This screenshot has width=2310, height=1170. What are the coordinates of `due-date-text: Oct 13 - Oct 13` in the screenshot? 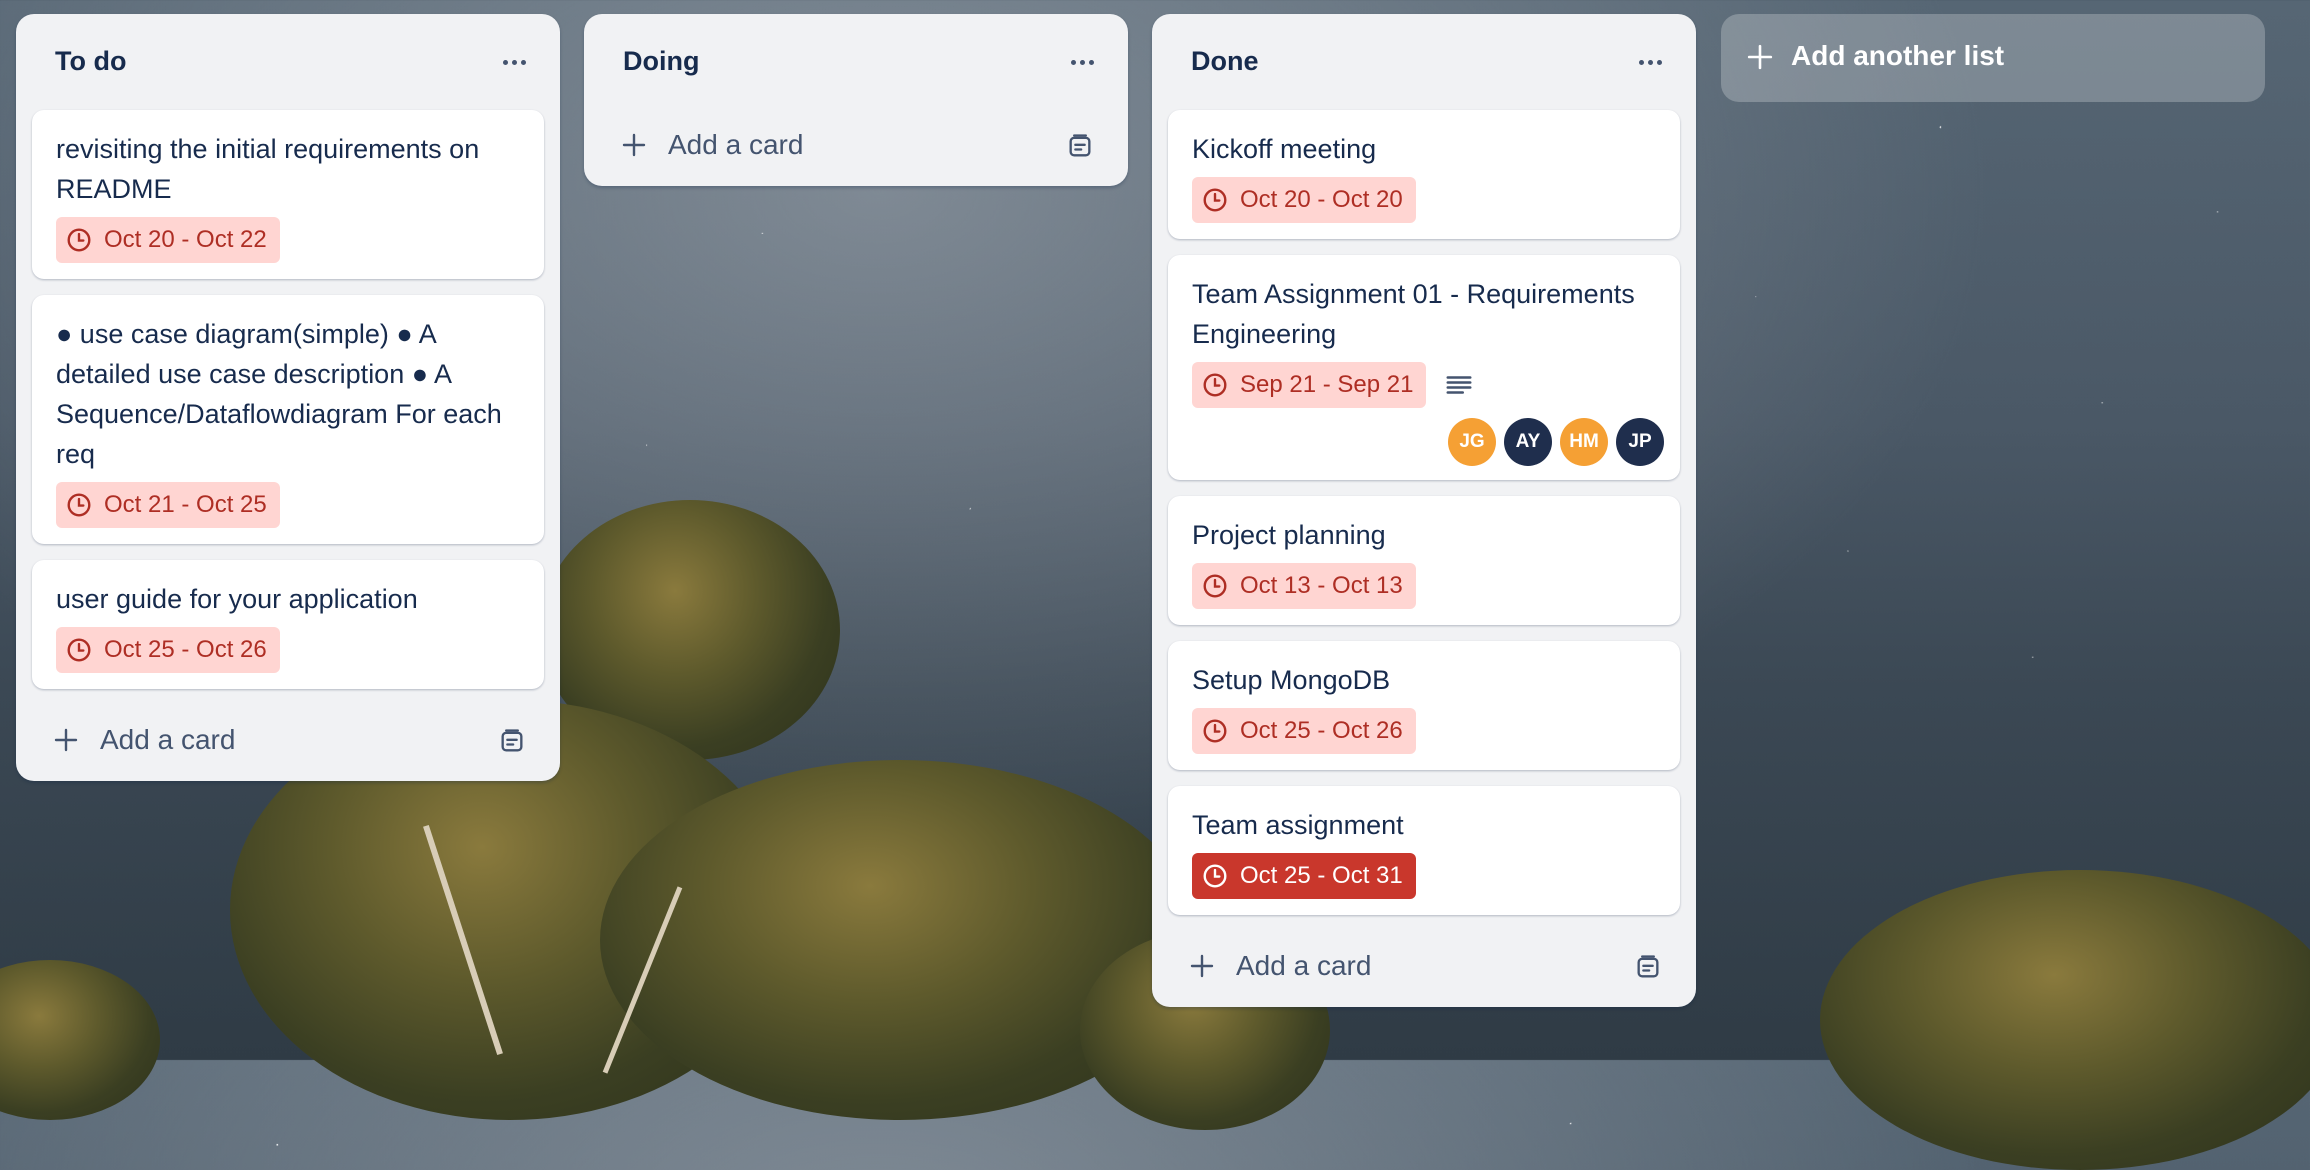 It's located at (1321, 585).